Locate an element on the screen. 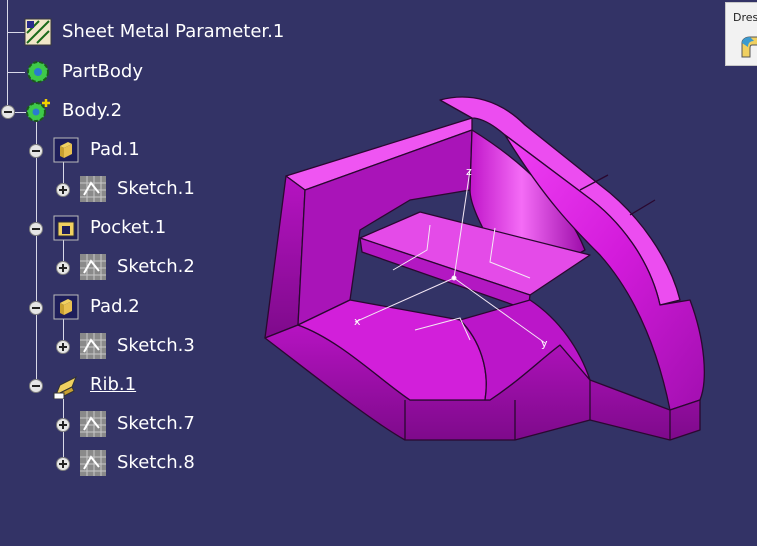 The image size is (757, 546). axis-label-x: x is located at coordinates (357, 321).